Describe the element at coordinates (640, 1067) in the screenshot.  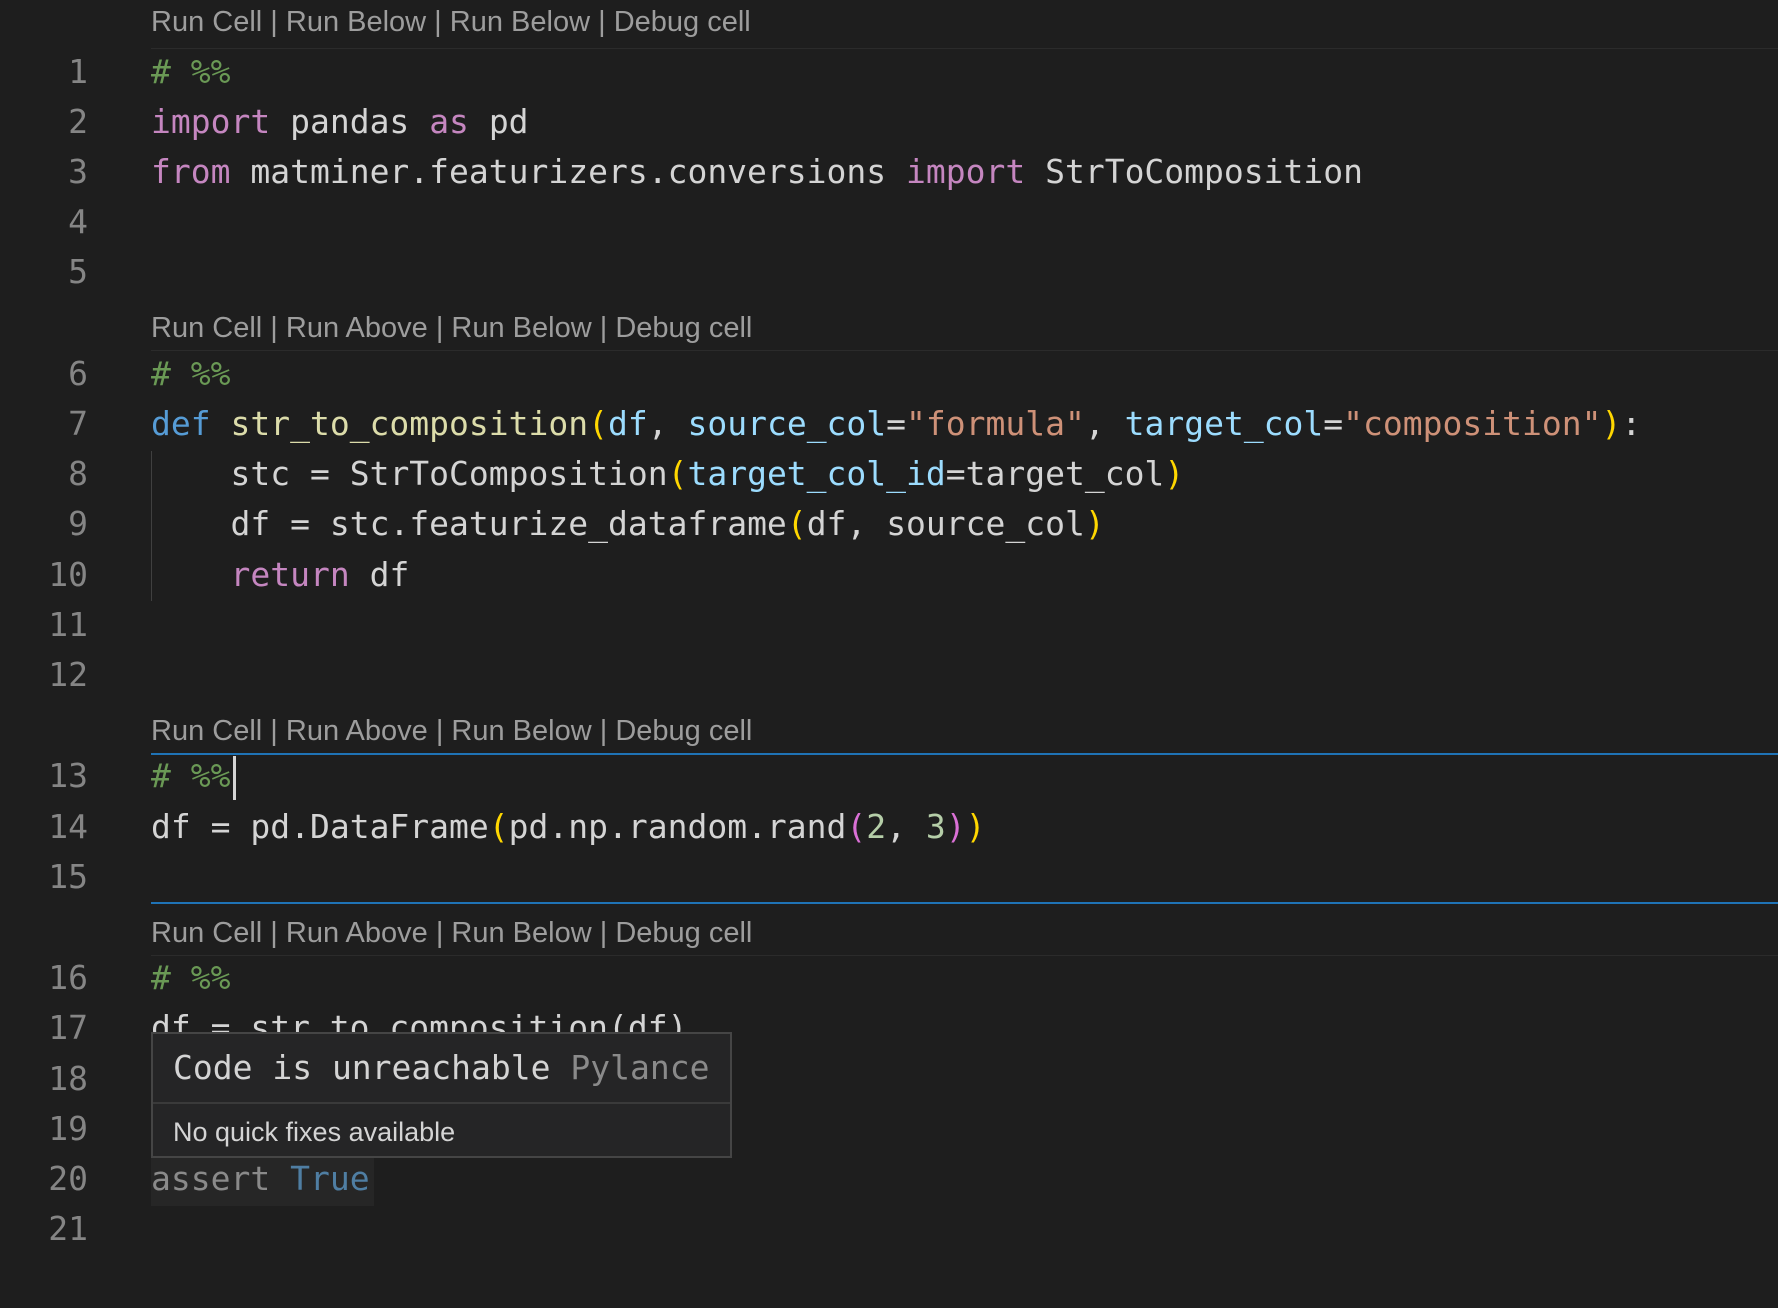
I see `diagnostic-source: Pylance` at that location.